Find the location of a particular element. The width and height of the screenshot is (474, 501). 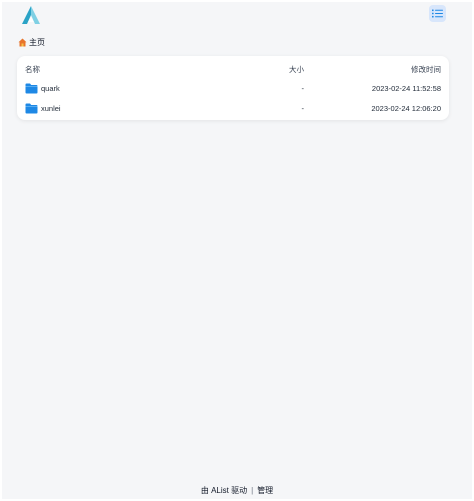

home-icon is located at coordinates (22, 42).